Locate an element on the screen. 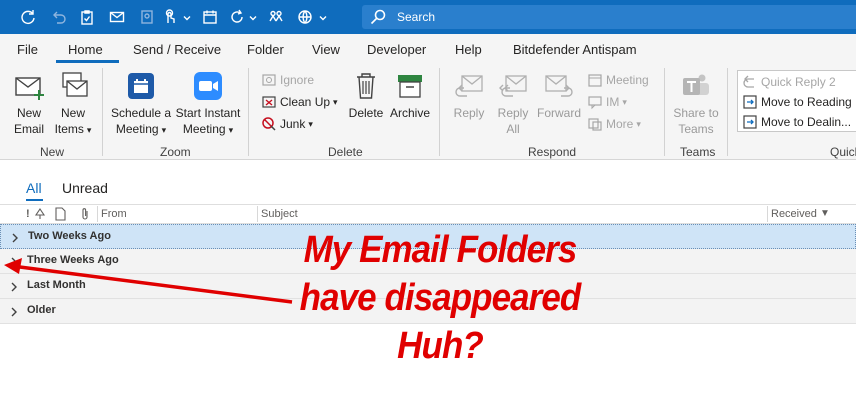 Image resolution: width=856 pixels, height=406 pixels. group-label-new: New is located at coordinates (52, 152).